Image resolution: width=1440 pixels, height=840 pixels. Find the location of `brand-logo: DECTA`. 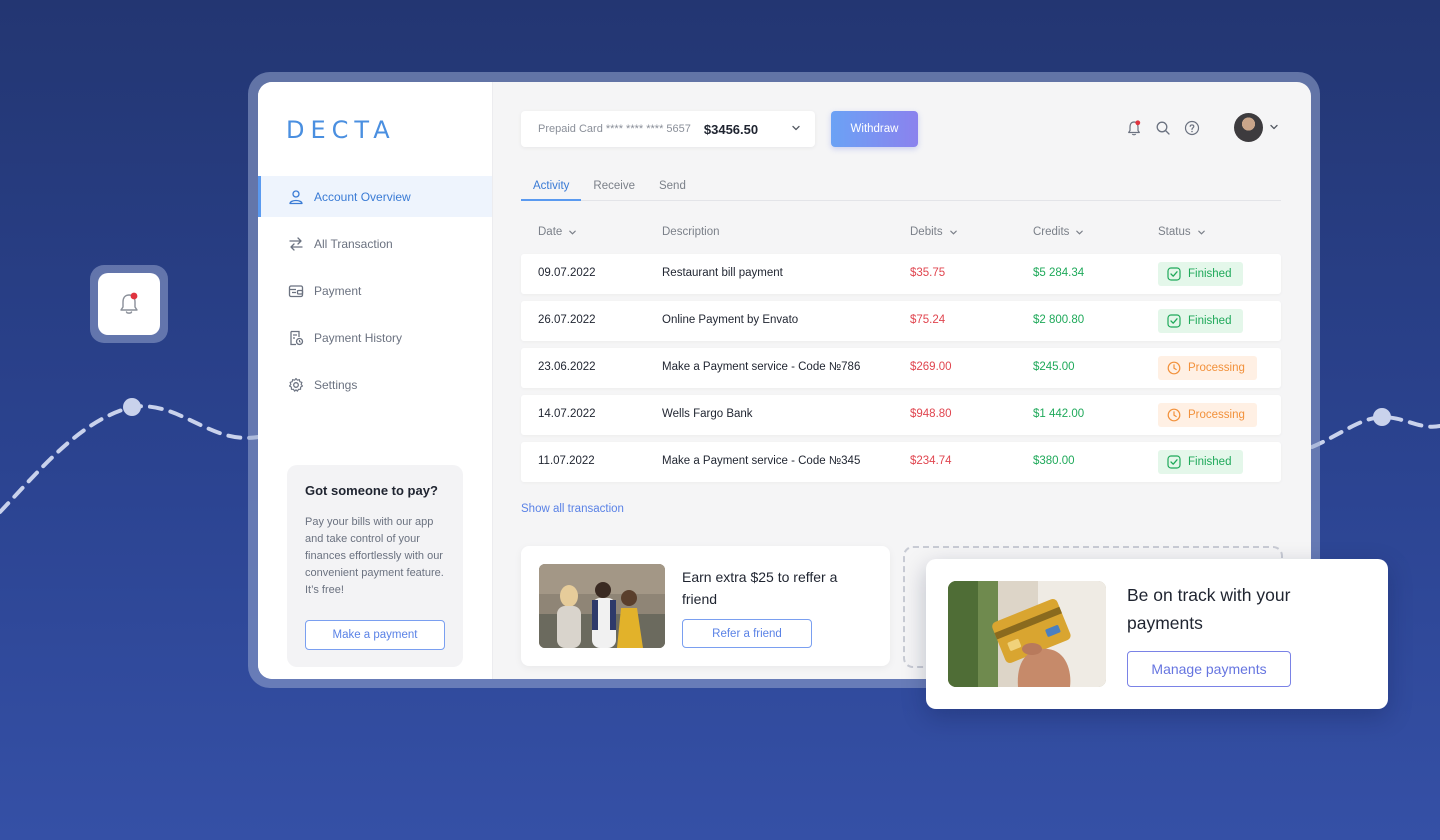

brand-logo: DECTA is located at coordinates (341, 130).